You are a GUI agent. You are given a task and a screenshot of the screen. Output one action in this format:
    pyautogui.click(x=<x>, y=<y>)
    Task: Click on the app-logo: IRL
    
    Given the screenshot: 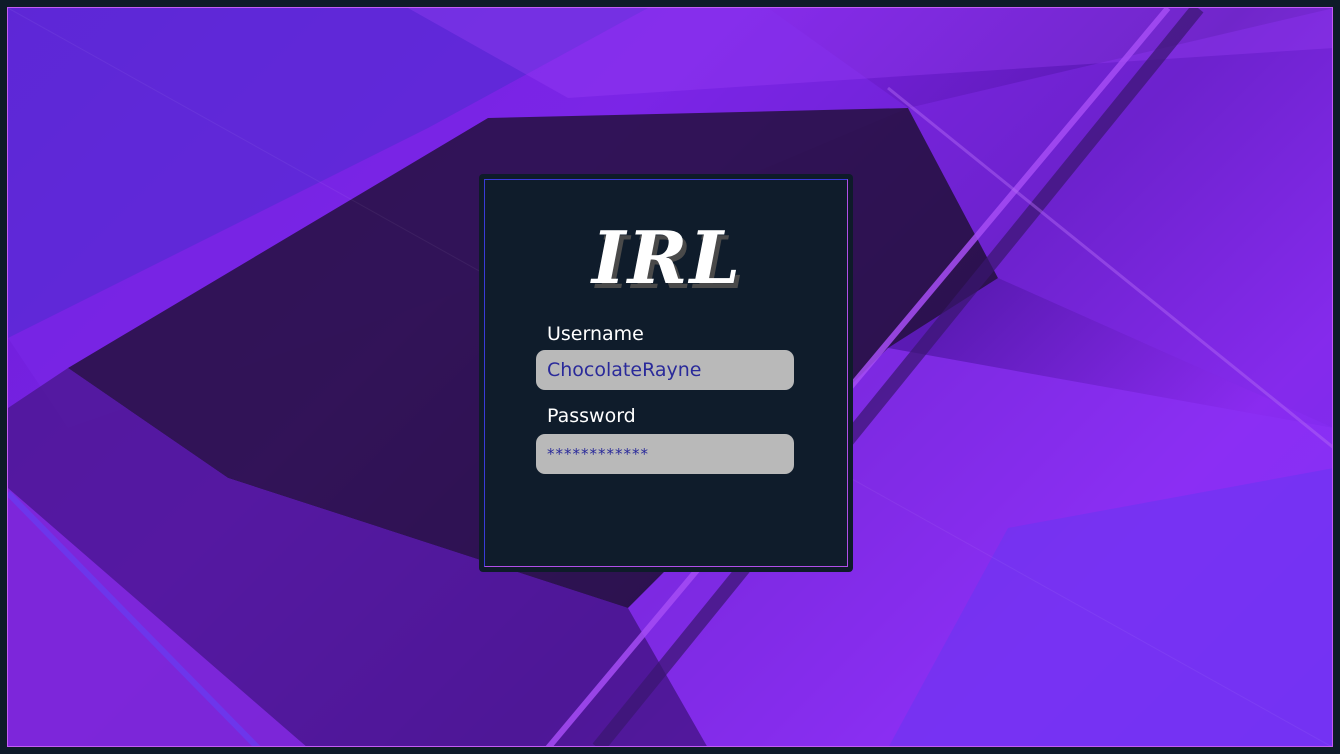 What is the action you would take?
    pyautogui.click(x=667, y=257)
    